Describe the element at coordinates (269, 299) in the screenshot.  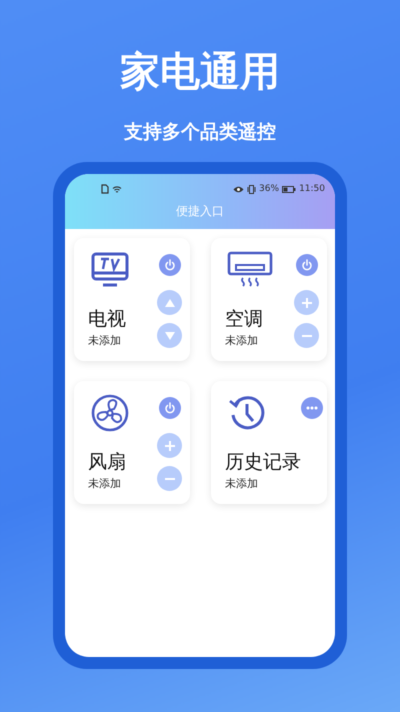
I see `device-card: 空调 未添加` at that location.